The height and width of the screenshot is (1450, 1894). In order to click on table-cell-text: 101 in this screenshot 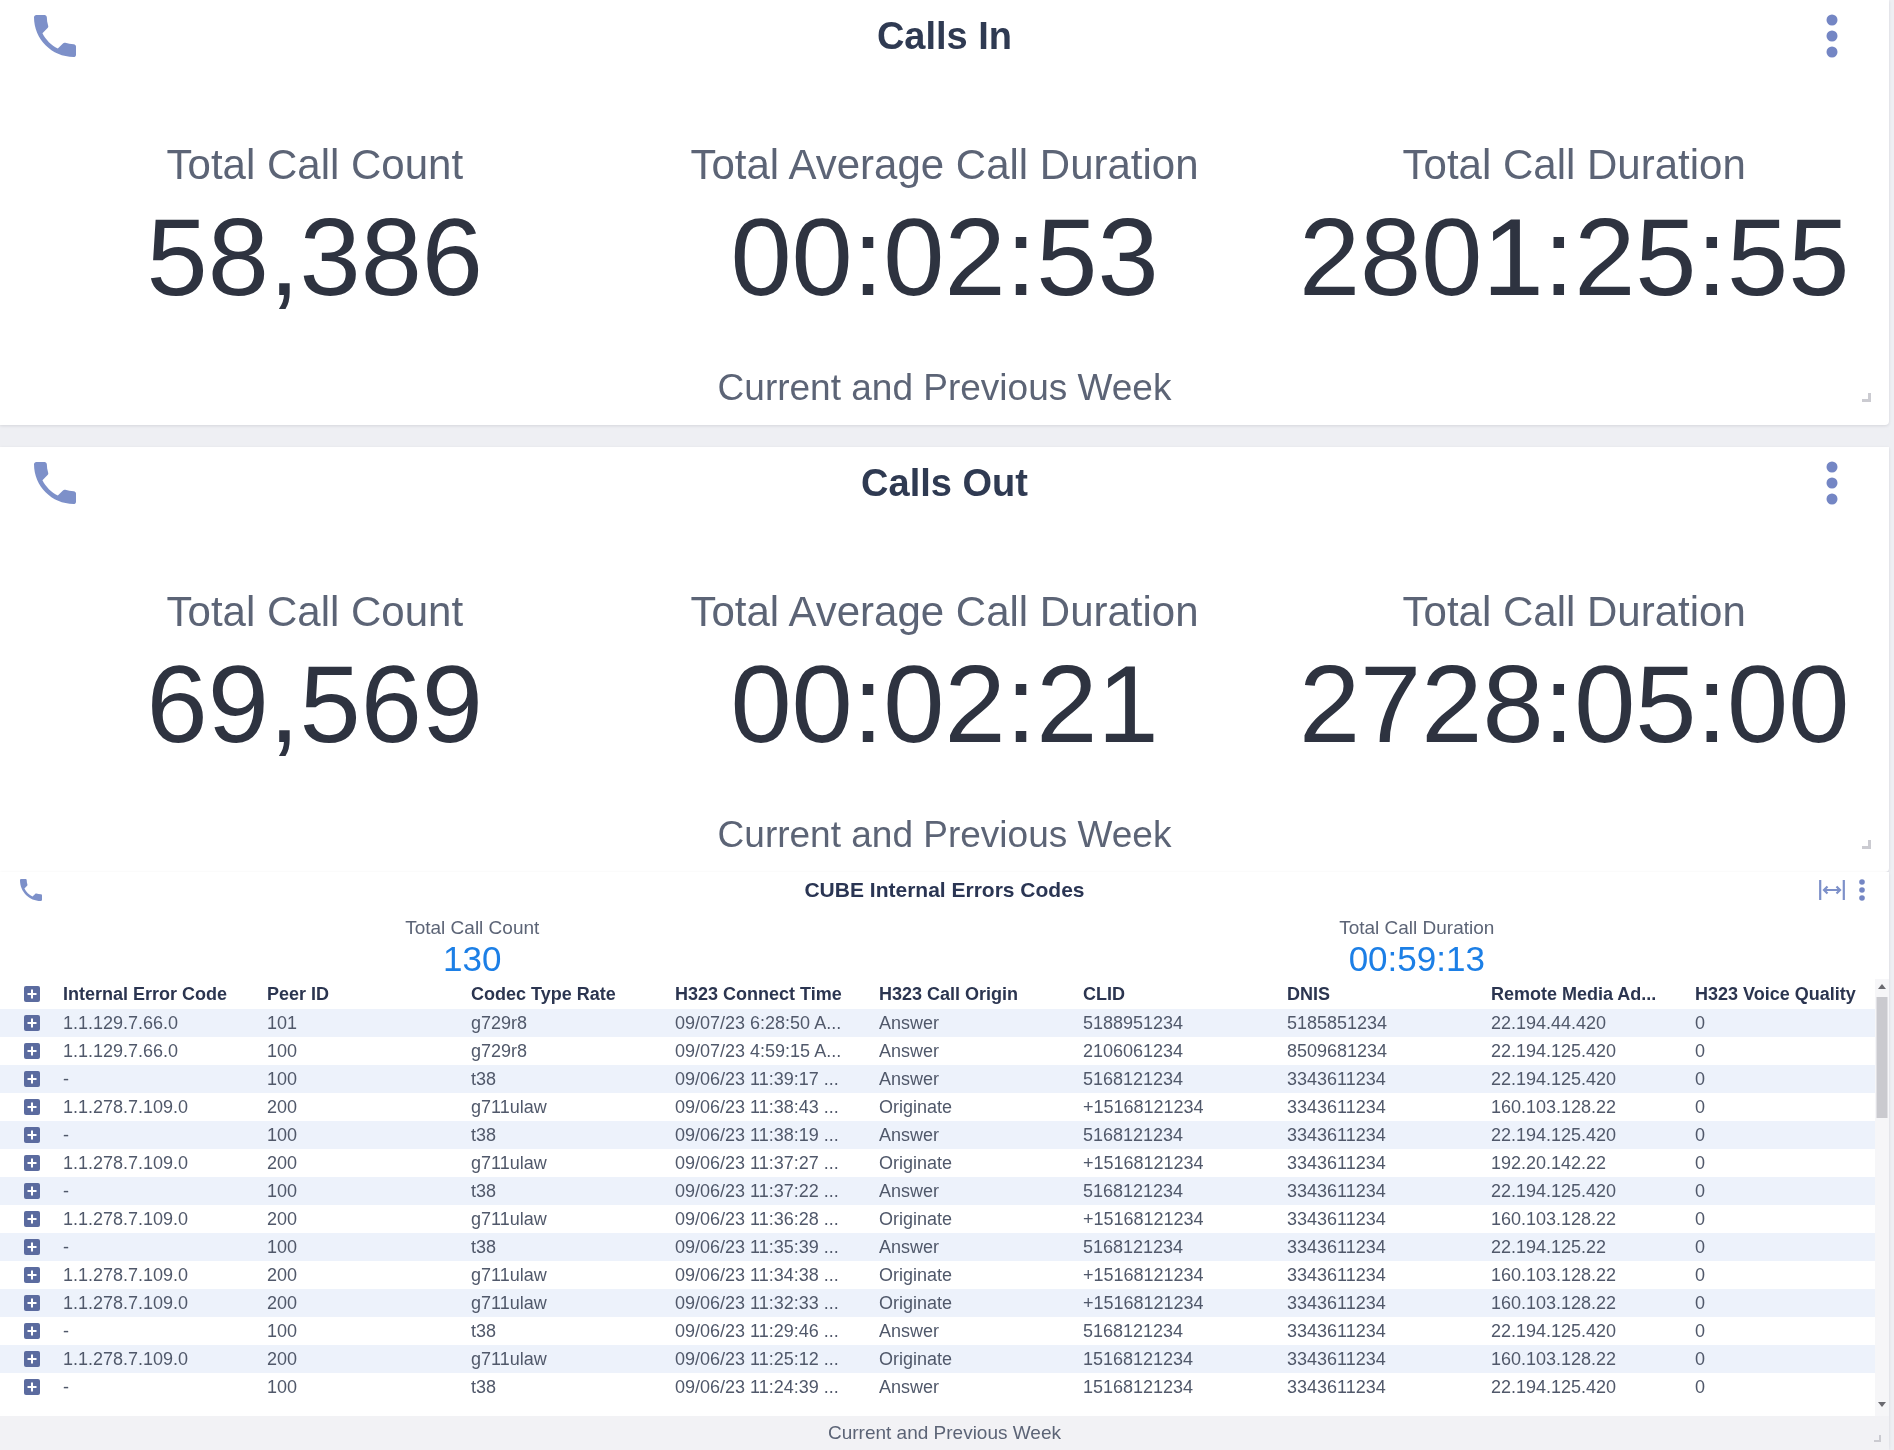, I will do `click(283, 1023)`.